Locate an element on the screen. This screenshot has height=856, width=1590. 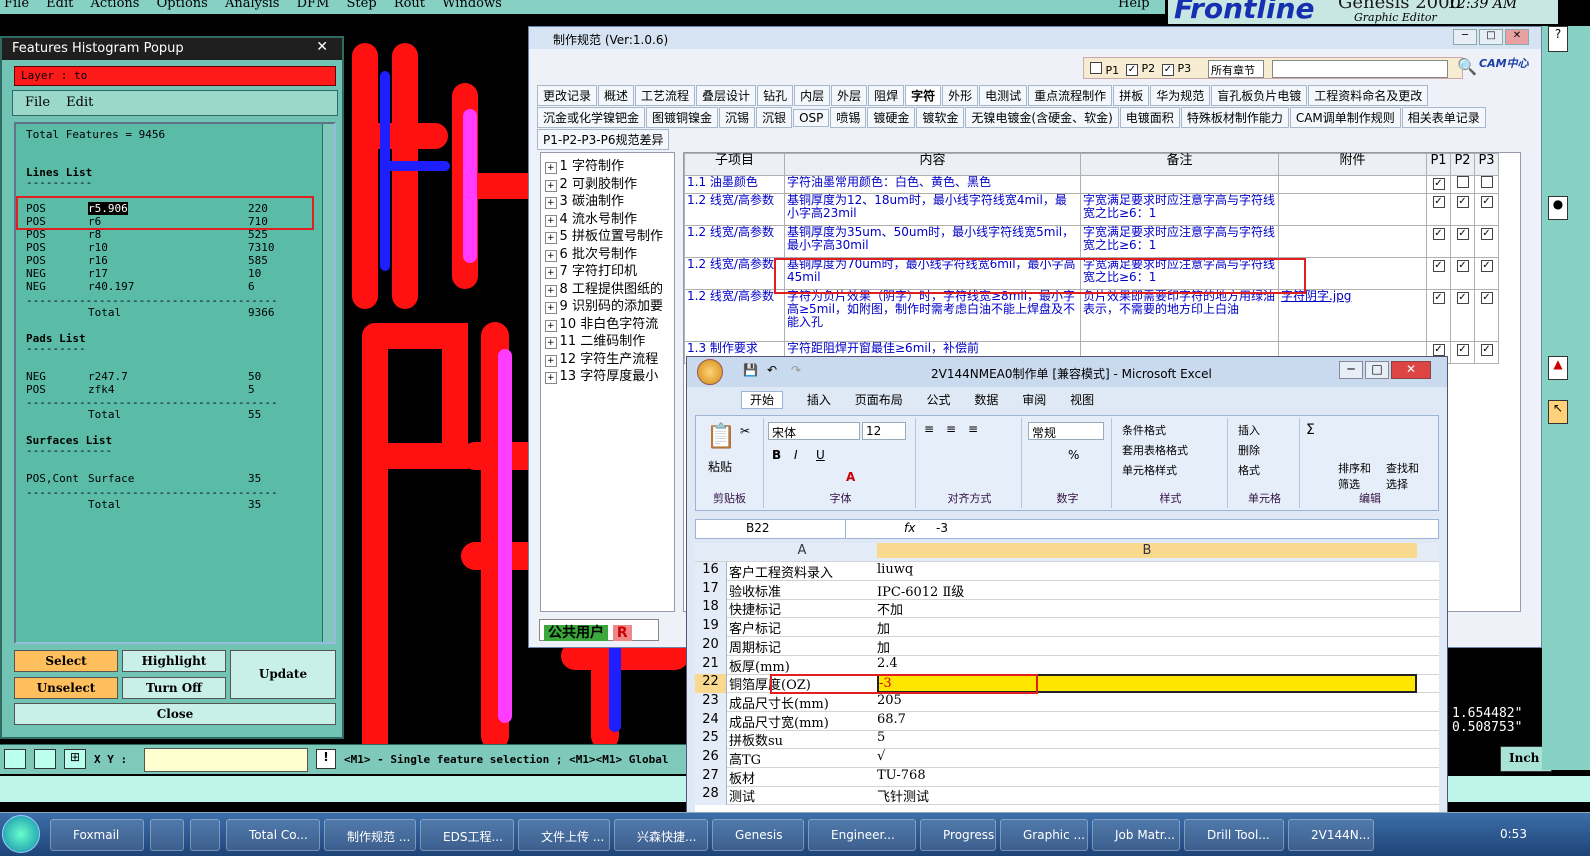
line-row-pol: POS is located at coordinates (36, 260).